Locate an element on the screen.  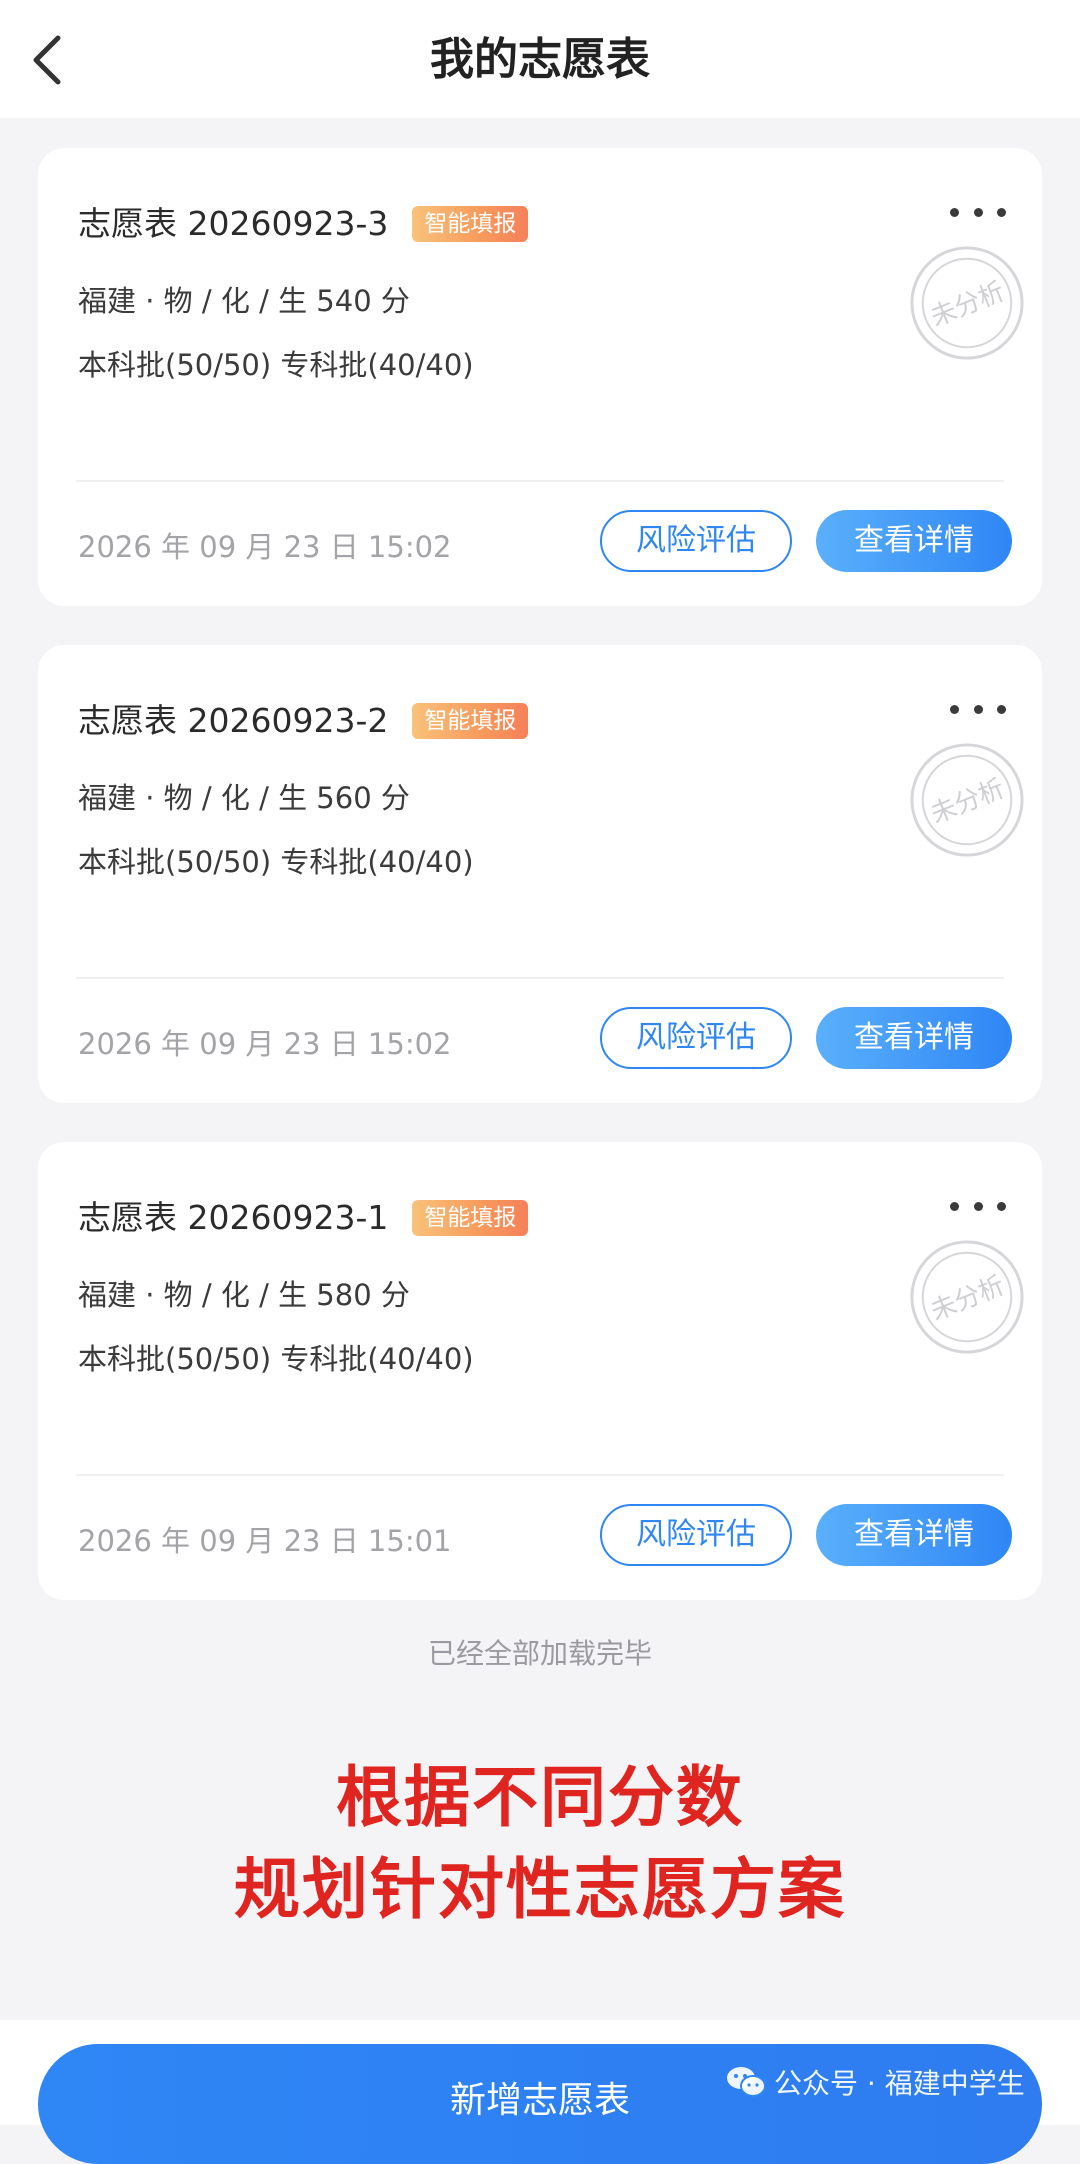
card-title-row: 志愿表 20260923-3 智能填报 is located at coordinates (303, 224).